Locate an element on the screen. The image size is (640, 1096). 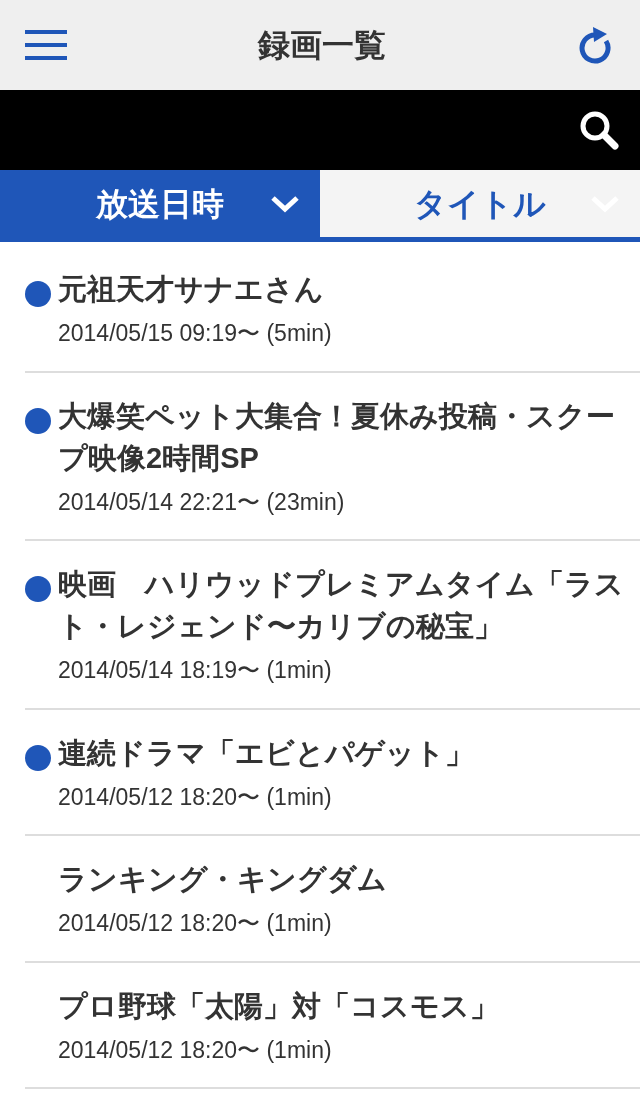
recording-row: ランキング・キングダム 2014/05/12 18:20〜 (1min) is located at coordinates (332, 899).